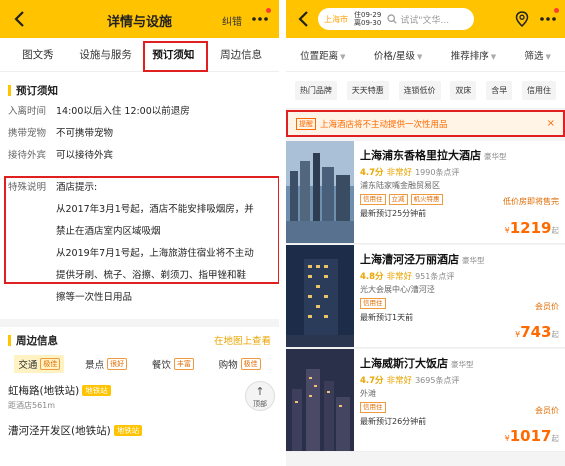 The height and width of the screenshot is (466, 565). I want to click on badge: 立减, so click(398, 199).